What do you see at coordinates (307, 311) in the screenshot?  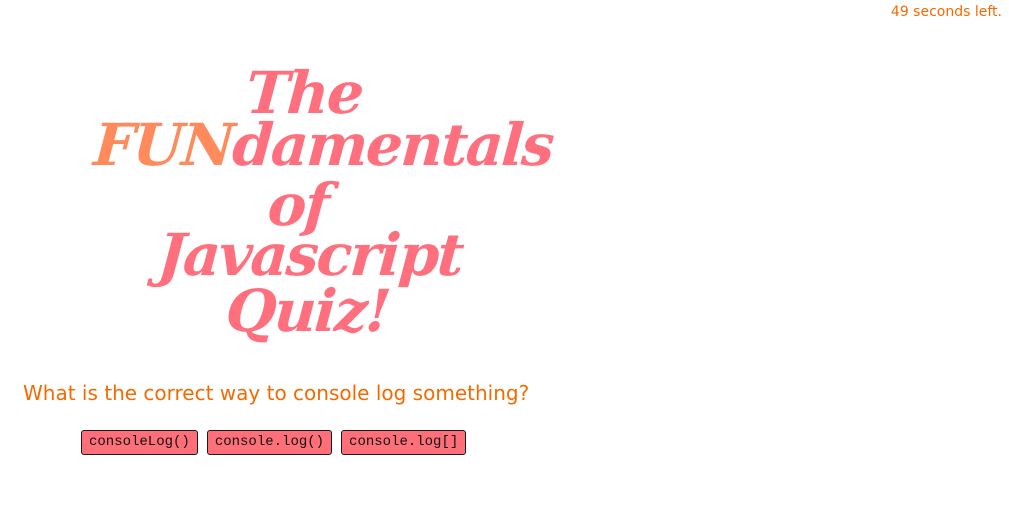 I see `logo-line-quiz: Quiz!` at bounding box center [307, 311].